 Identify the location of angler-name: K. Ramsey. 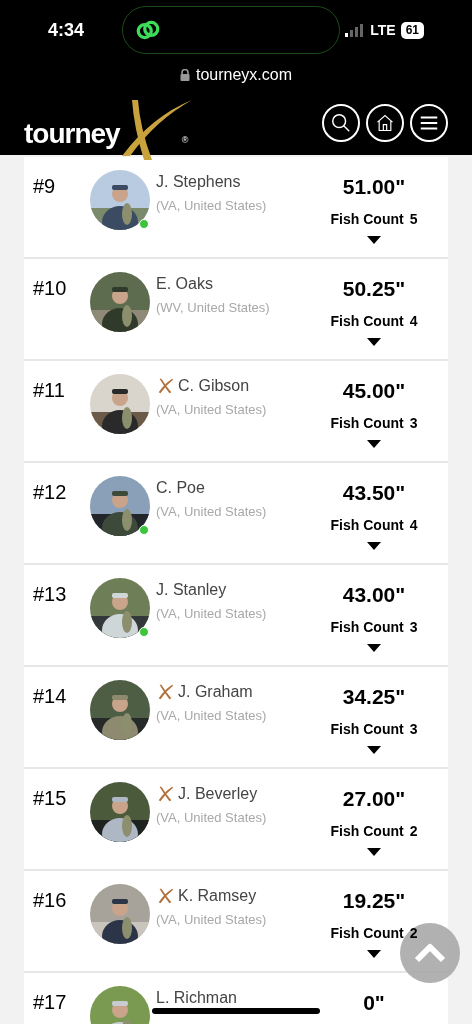
(217, 896).